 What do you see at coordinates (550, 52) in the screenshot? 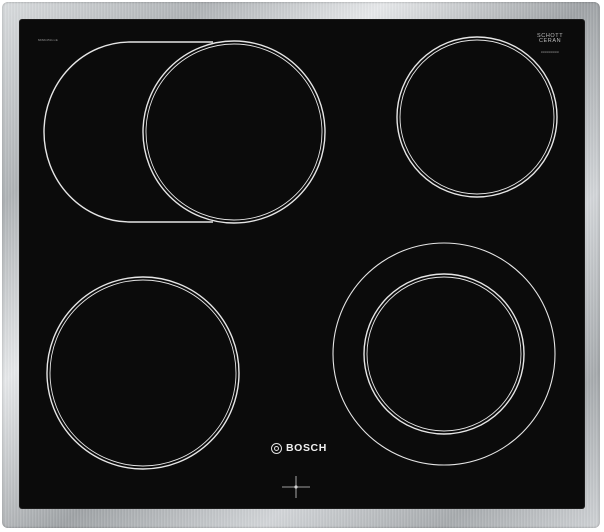
I see `serial-number-label: 000000000` at bounding box center [550, 52].